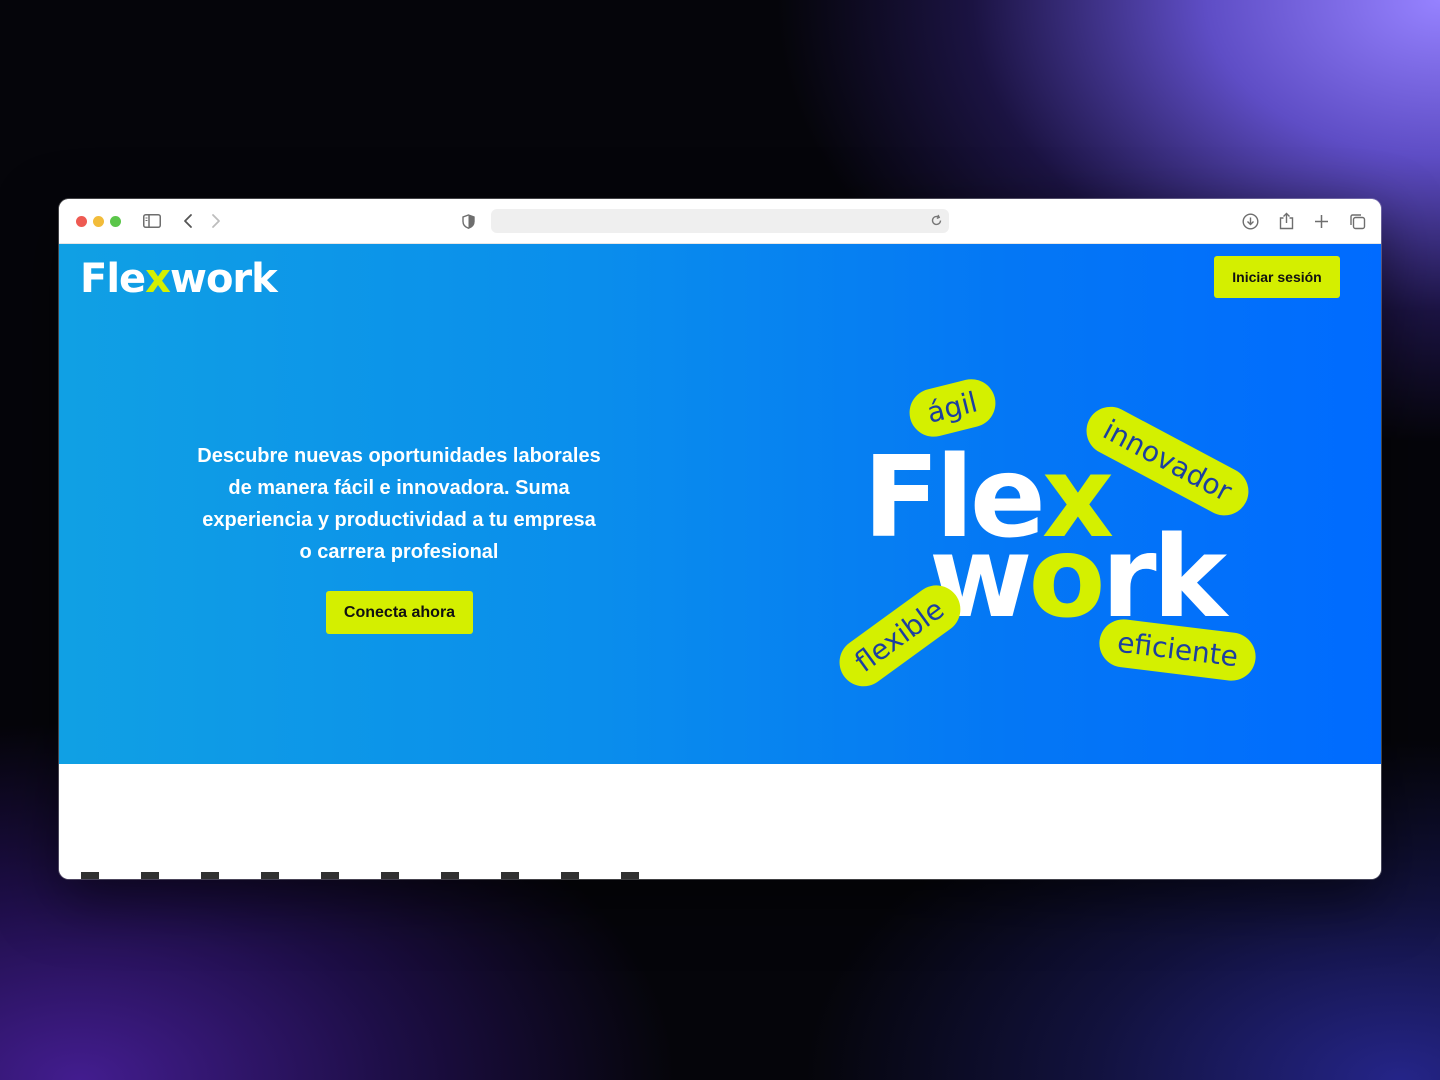 The width and height of the screenshot is (1440, 1080). Describe the element at coordinates (399, 520) in the screenshot. I see `hero-text-line: experiencia y productividad a tu empresa` at that location.